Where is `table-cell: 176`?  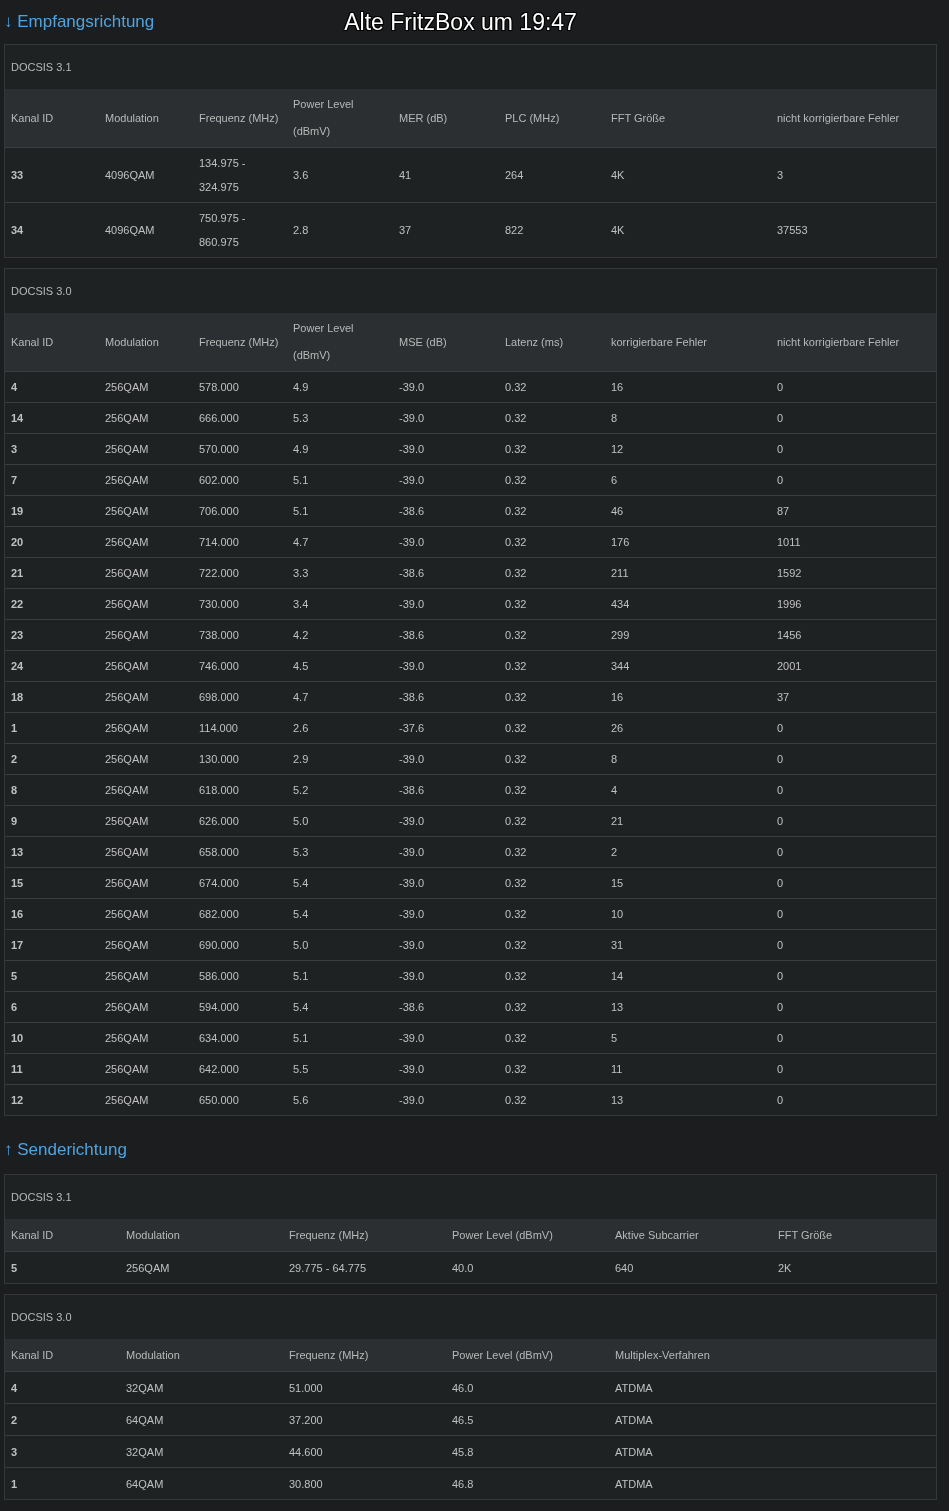 table-cell: 176 is located at coordinates (688, 541).